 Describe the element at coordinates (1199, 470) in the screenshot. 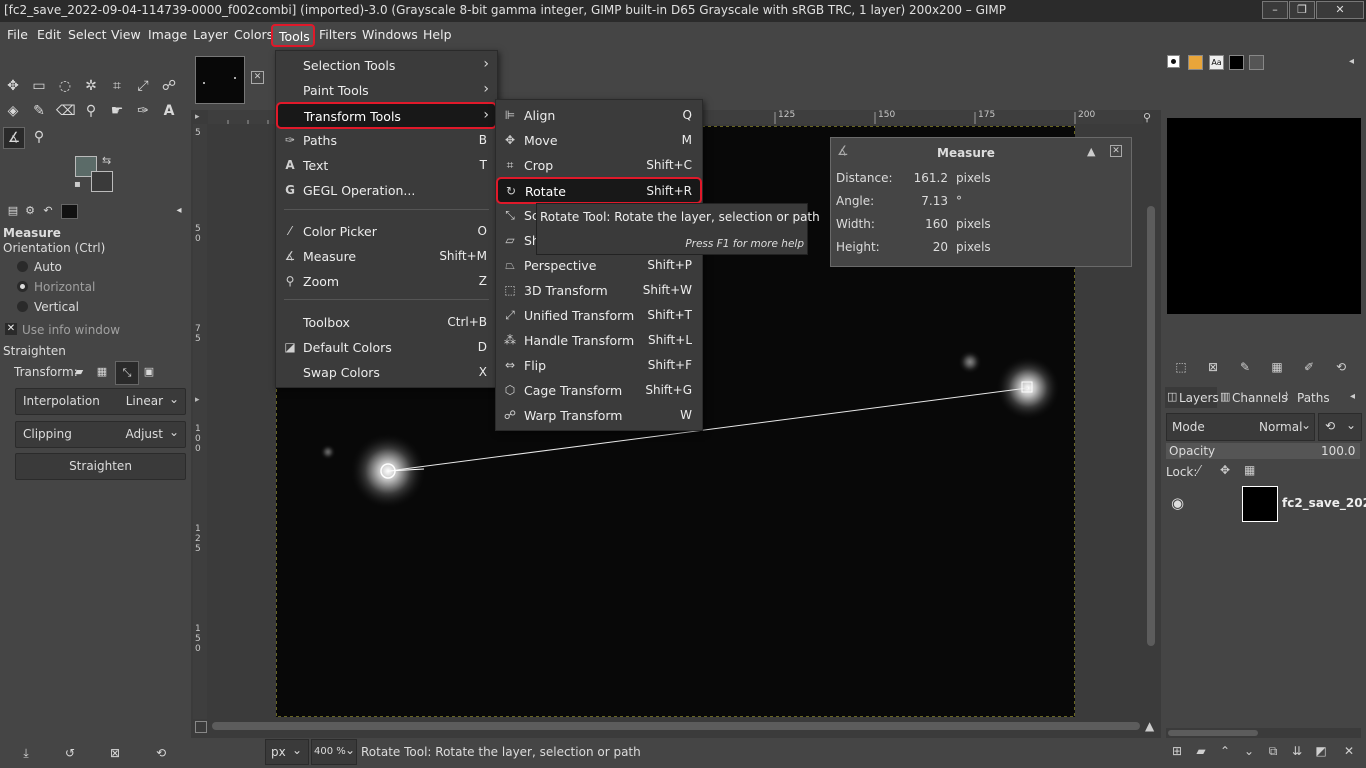

I see `lock-pixels-icon: ⁄` at that location.